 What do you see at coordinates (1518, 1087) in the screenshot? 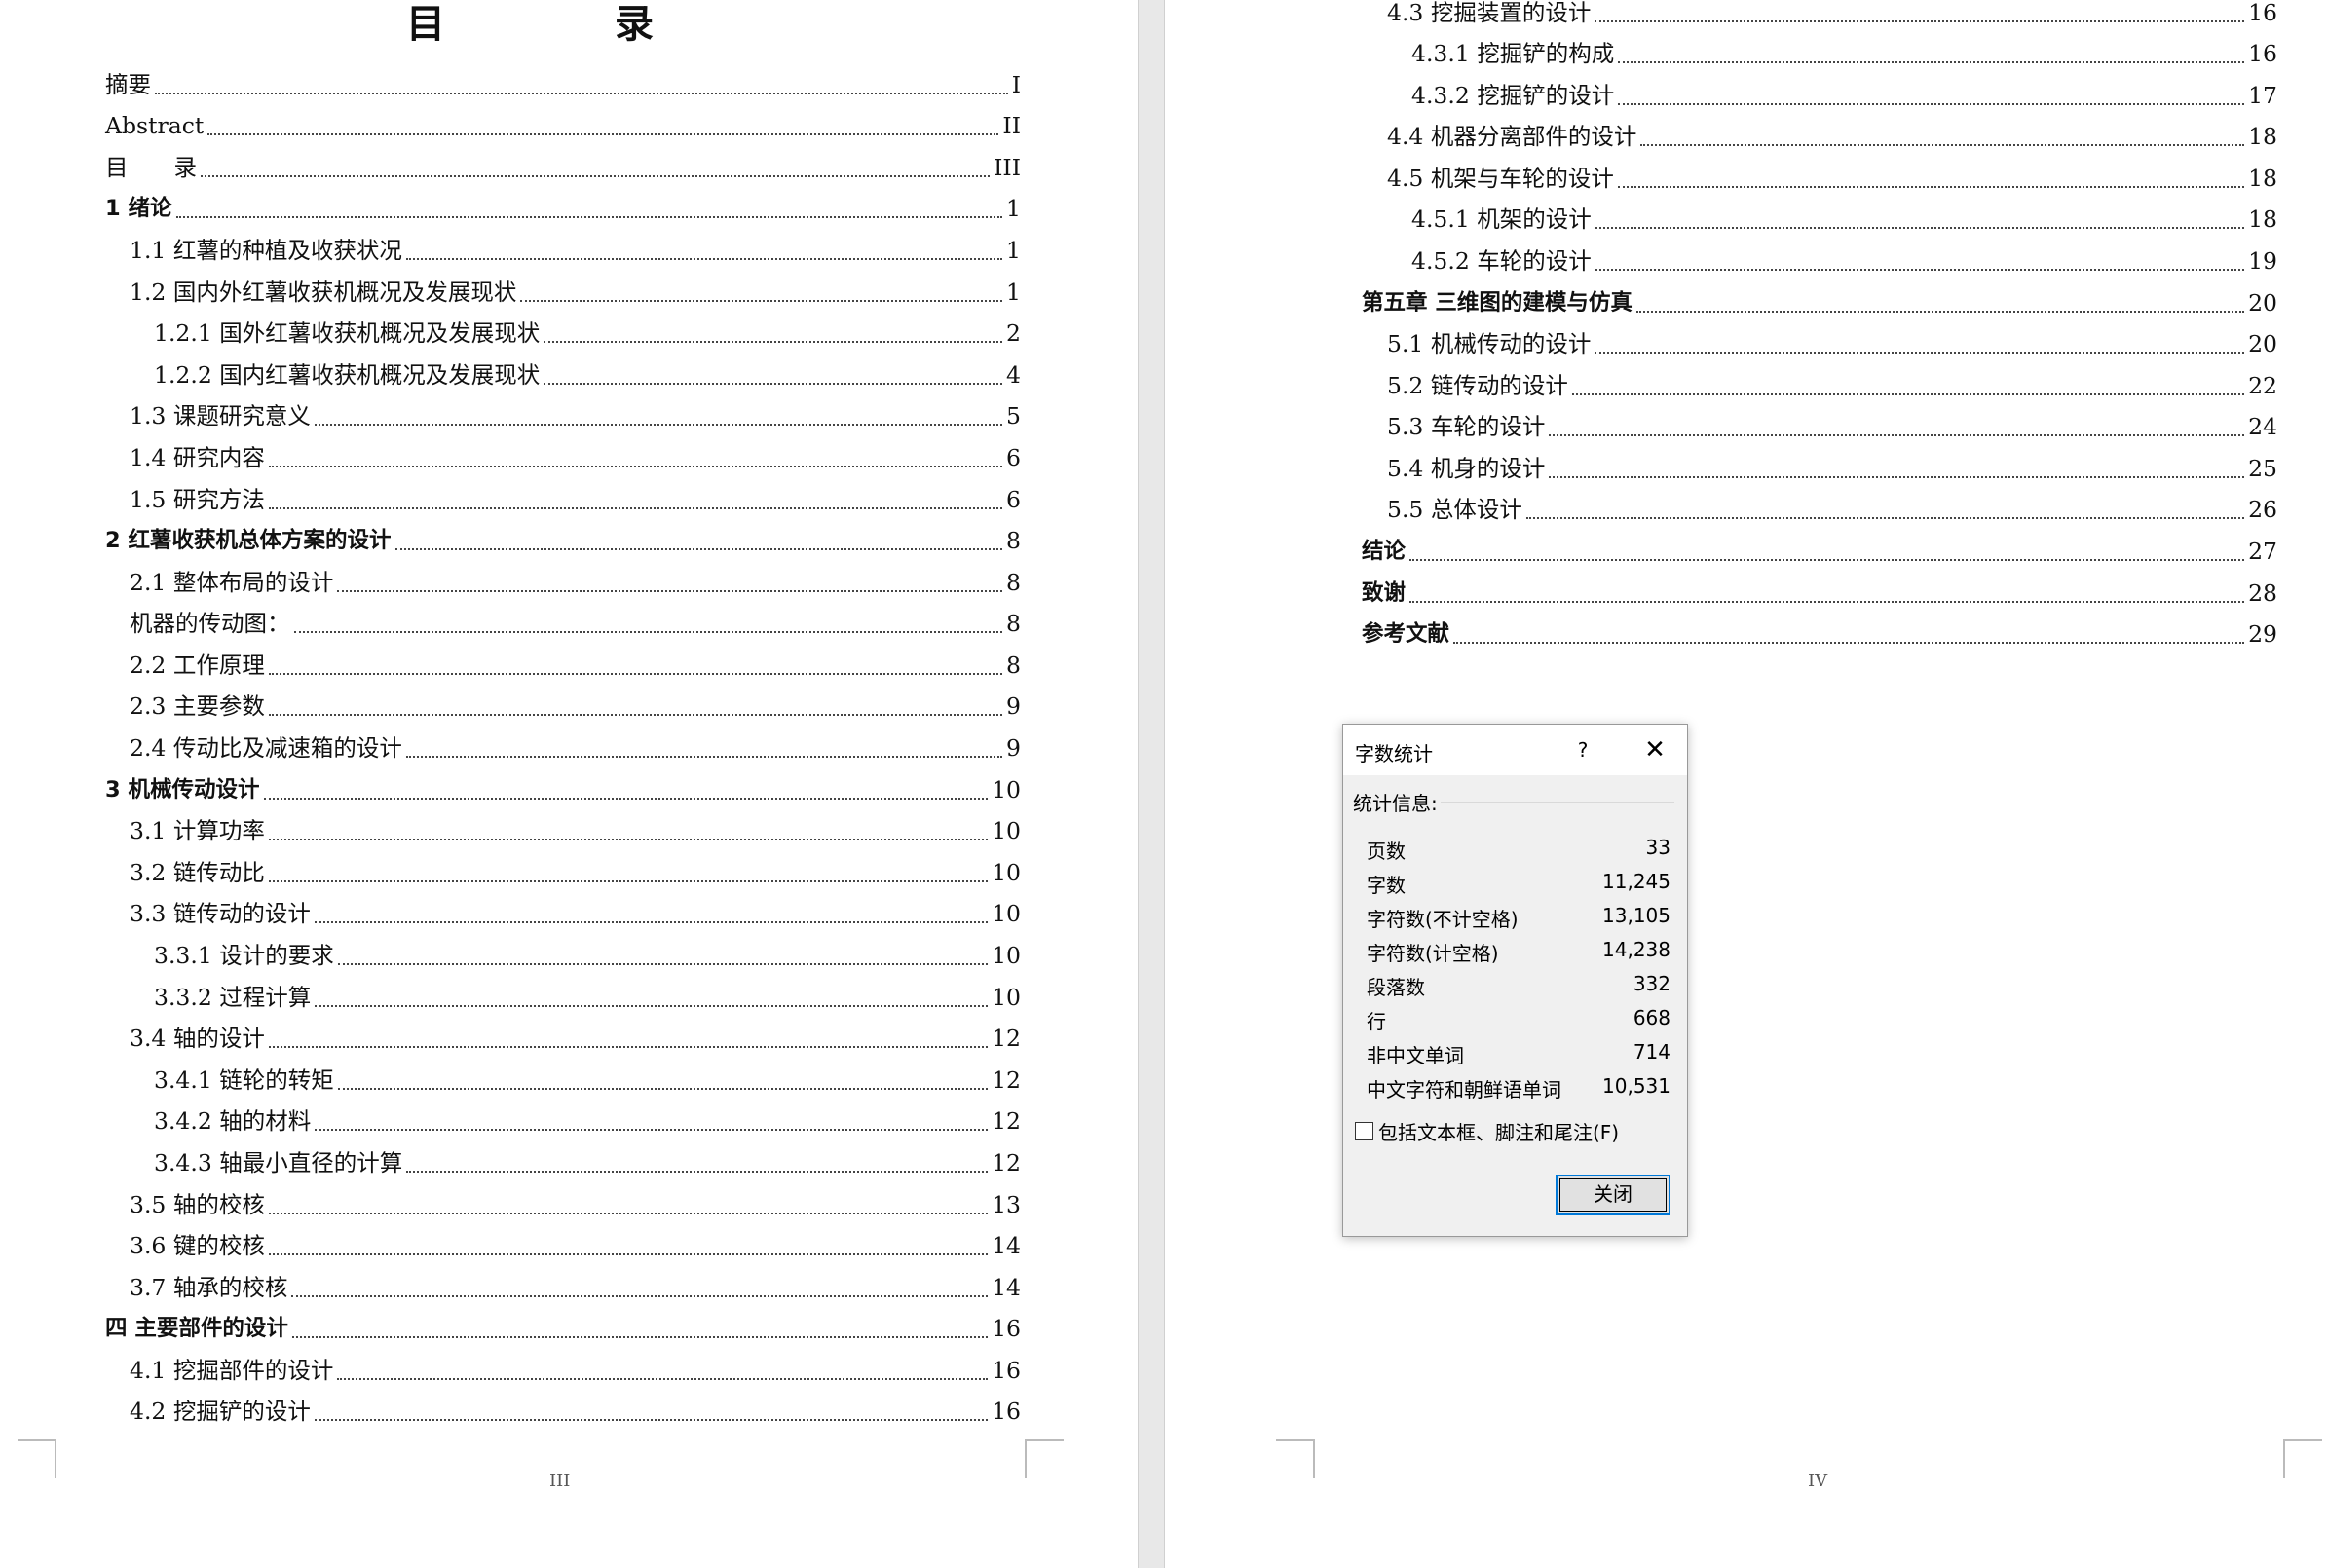
I see `stat-row: 中文字符和朝鲜语单词 10,531` at bounding box center [1518, 1087].